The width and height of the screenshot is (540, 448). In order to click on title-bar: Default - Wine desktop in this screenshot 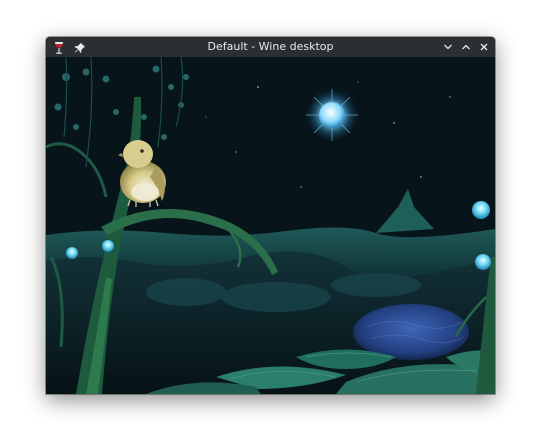, I will do `click(270, 47)`.